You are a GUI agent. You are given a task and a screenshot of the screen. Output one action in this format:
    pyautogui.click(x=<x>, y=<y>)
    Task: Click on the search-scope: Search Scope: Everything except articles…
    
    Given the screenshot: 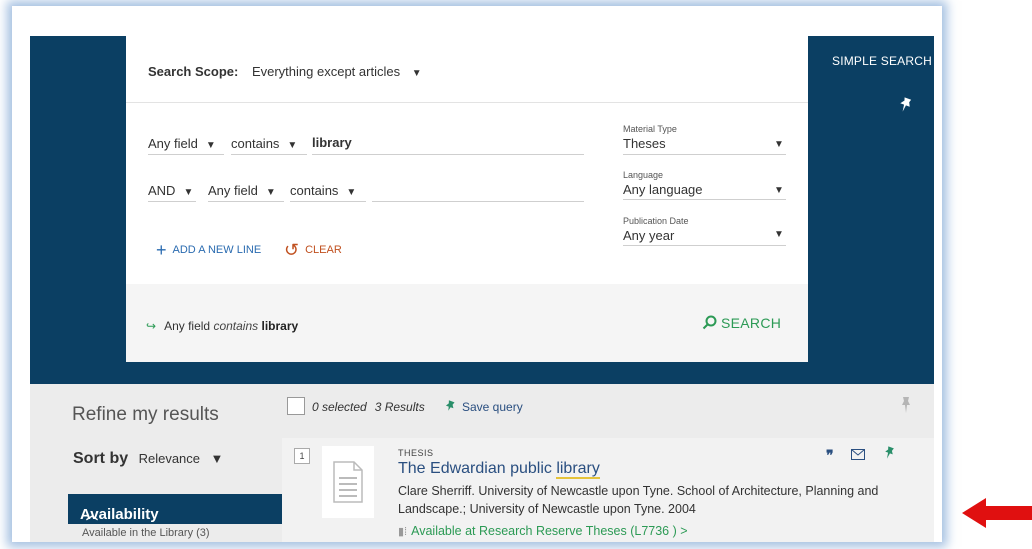 What is the action you would take?
    pyautogui.click(x=285, y=71)
    